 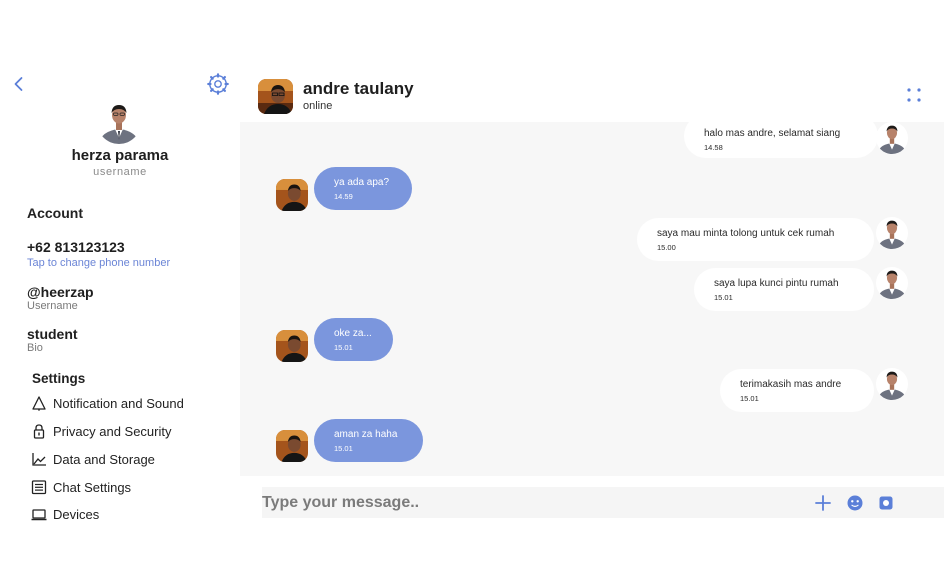 What do you see at coordinates (35, 348) in the screenshot?
I see `bio-caption: Bio` at bounding box center [35, 348].